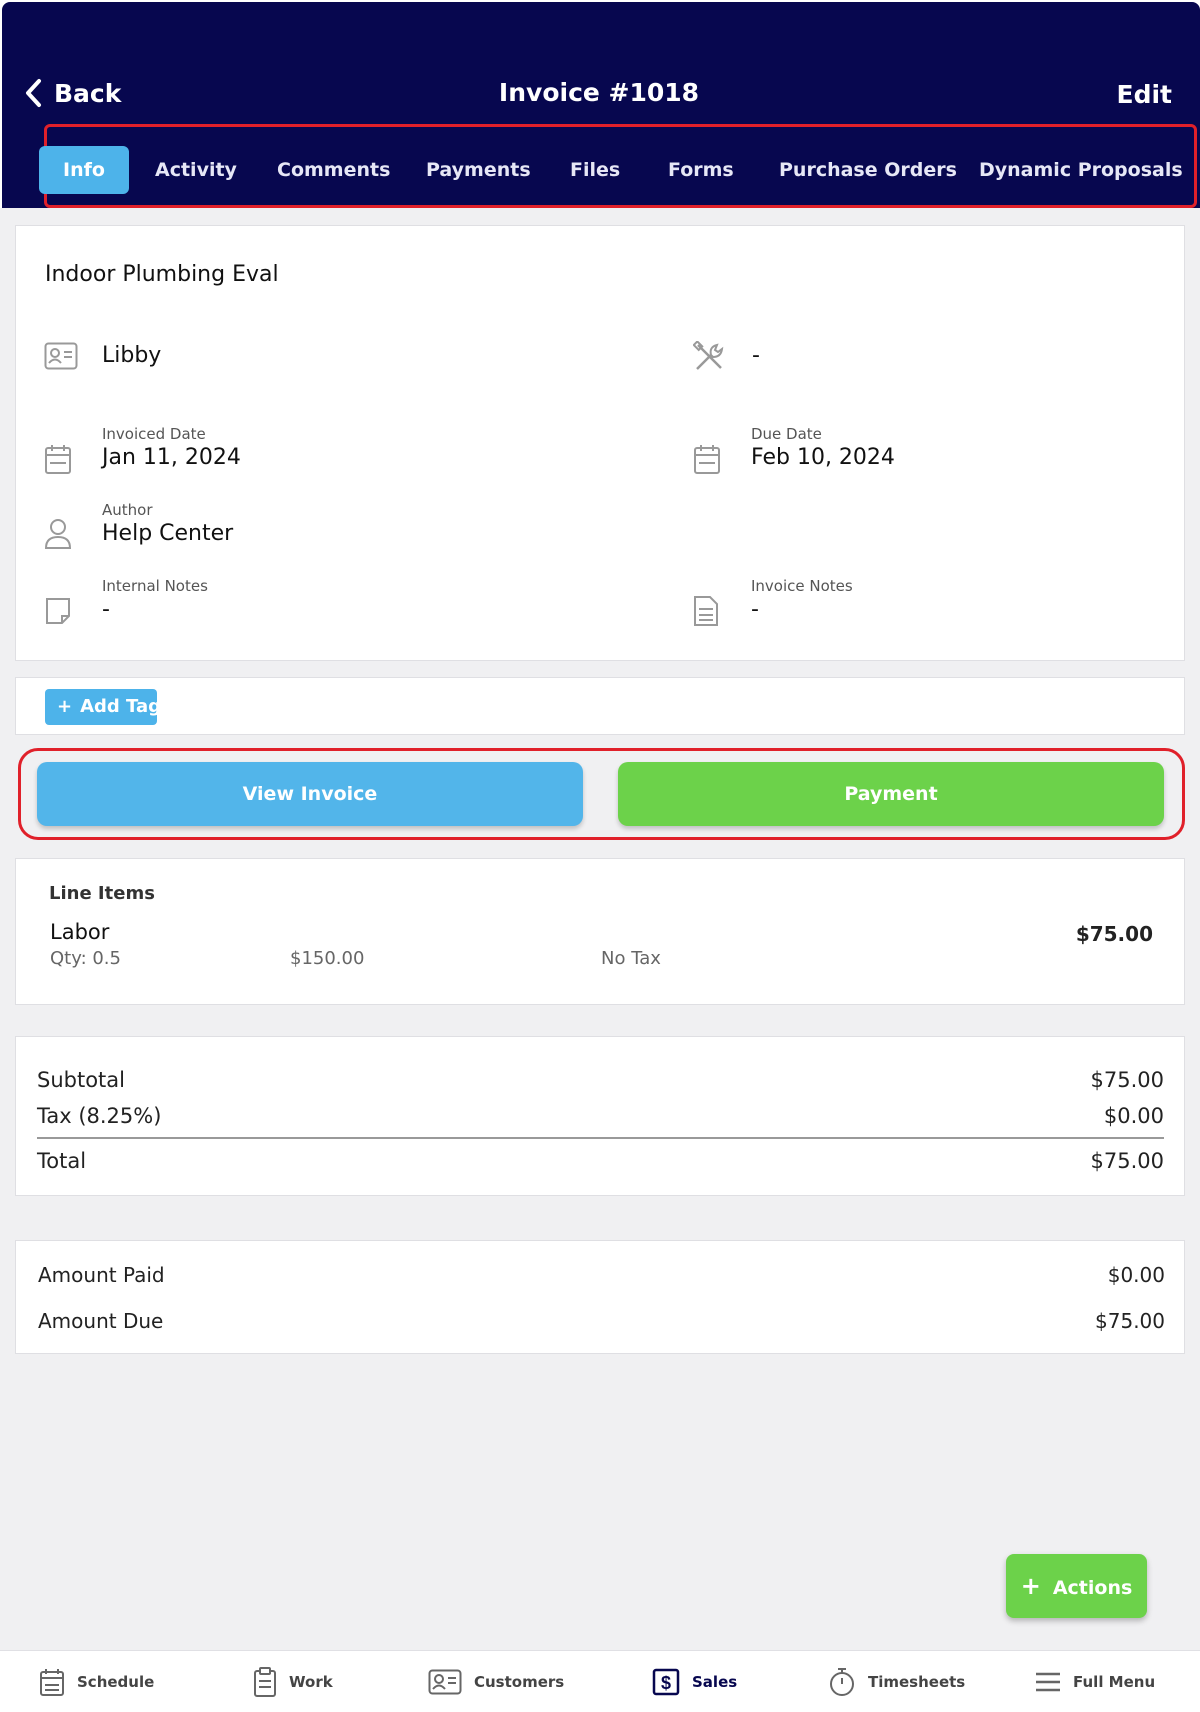 The image size is (1200, 1712). Describe the element at coordinates (600, 931) in the screenshot. I see `line-items-card` at that location.